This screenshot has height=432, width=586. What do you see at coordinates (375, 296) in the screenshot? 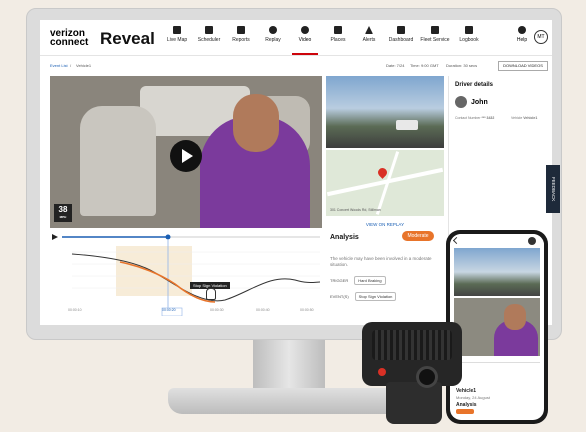
I see `event-chip: Stop Sign Violation` at bounding box center [375, 296].